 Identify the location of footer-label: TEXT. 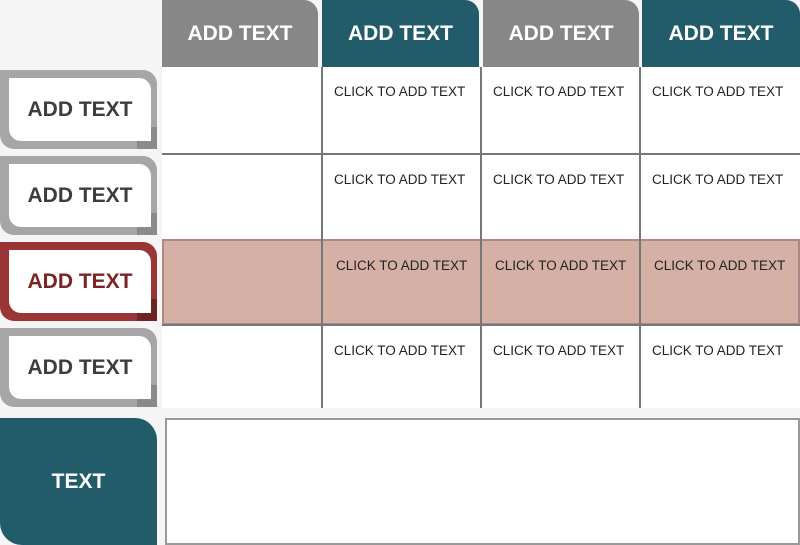
(78, 481).